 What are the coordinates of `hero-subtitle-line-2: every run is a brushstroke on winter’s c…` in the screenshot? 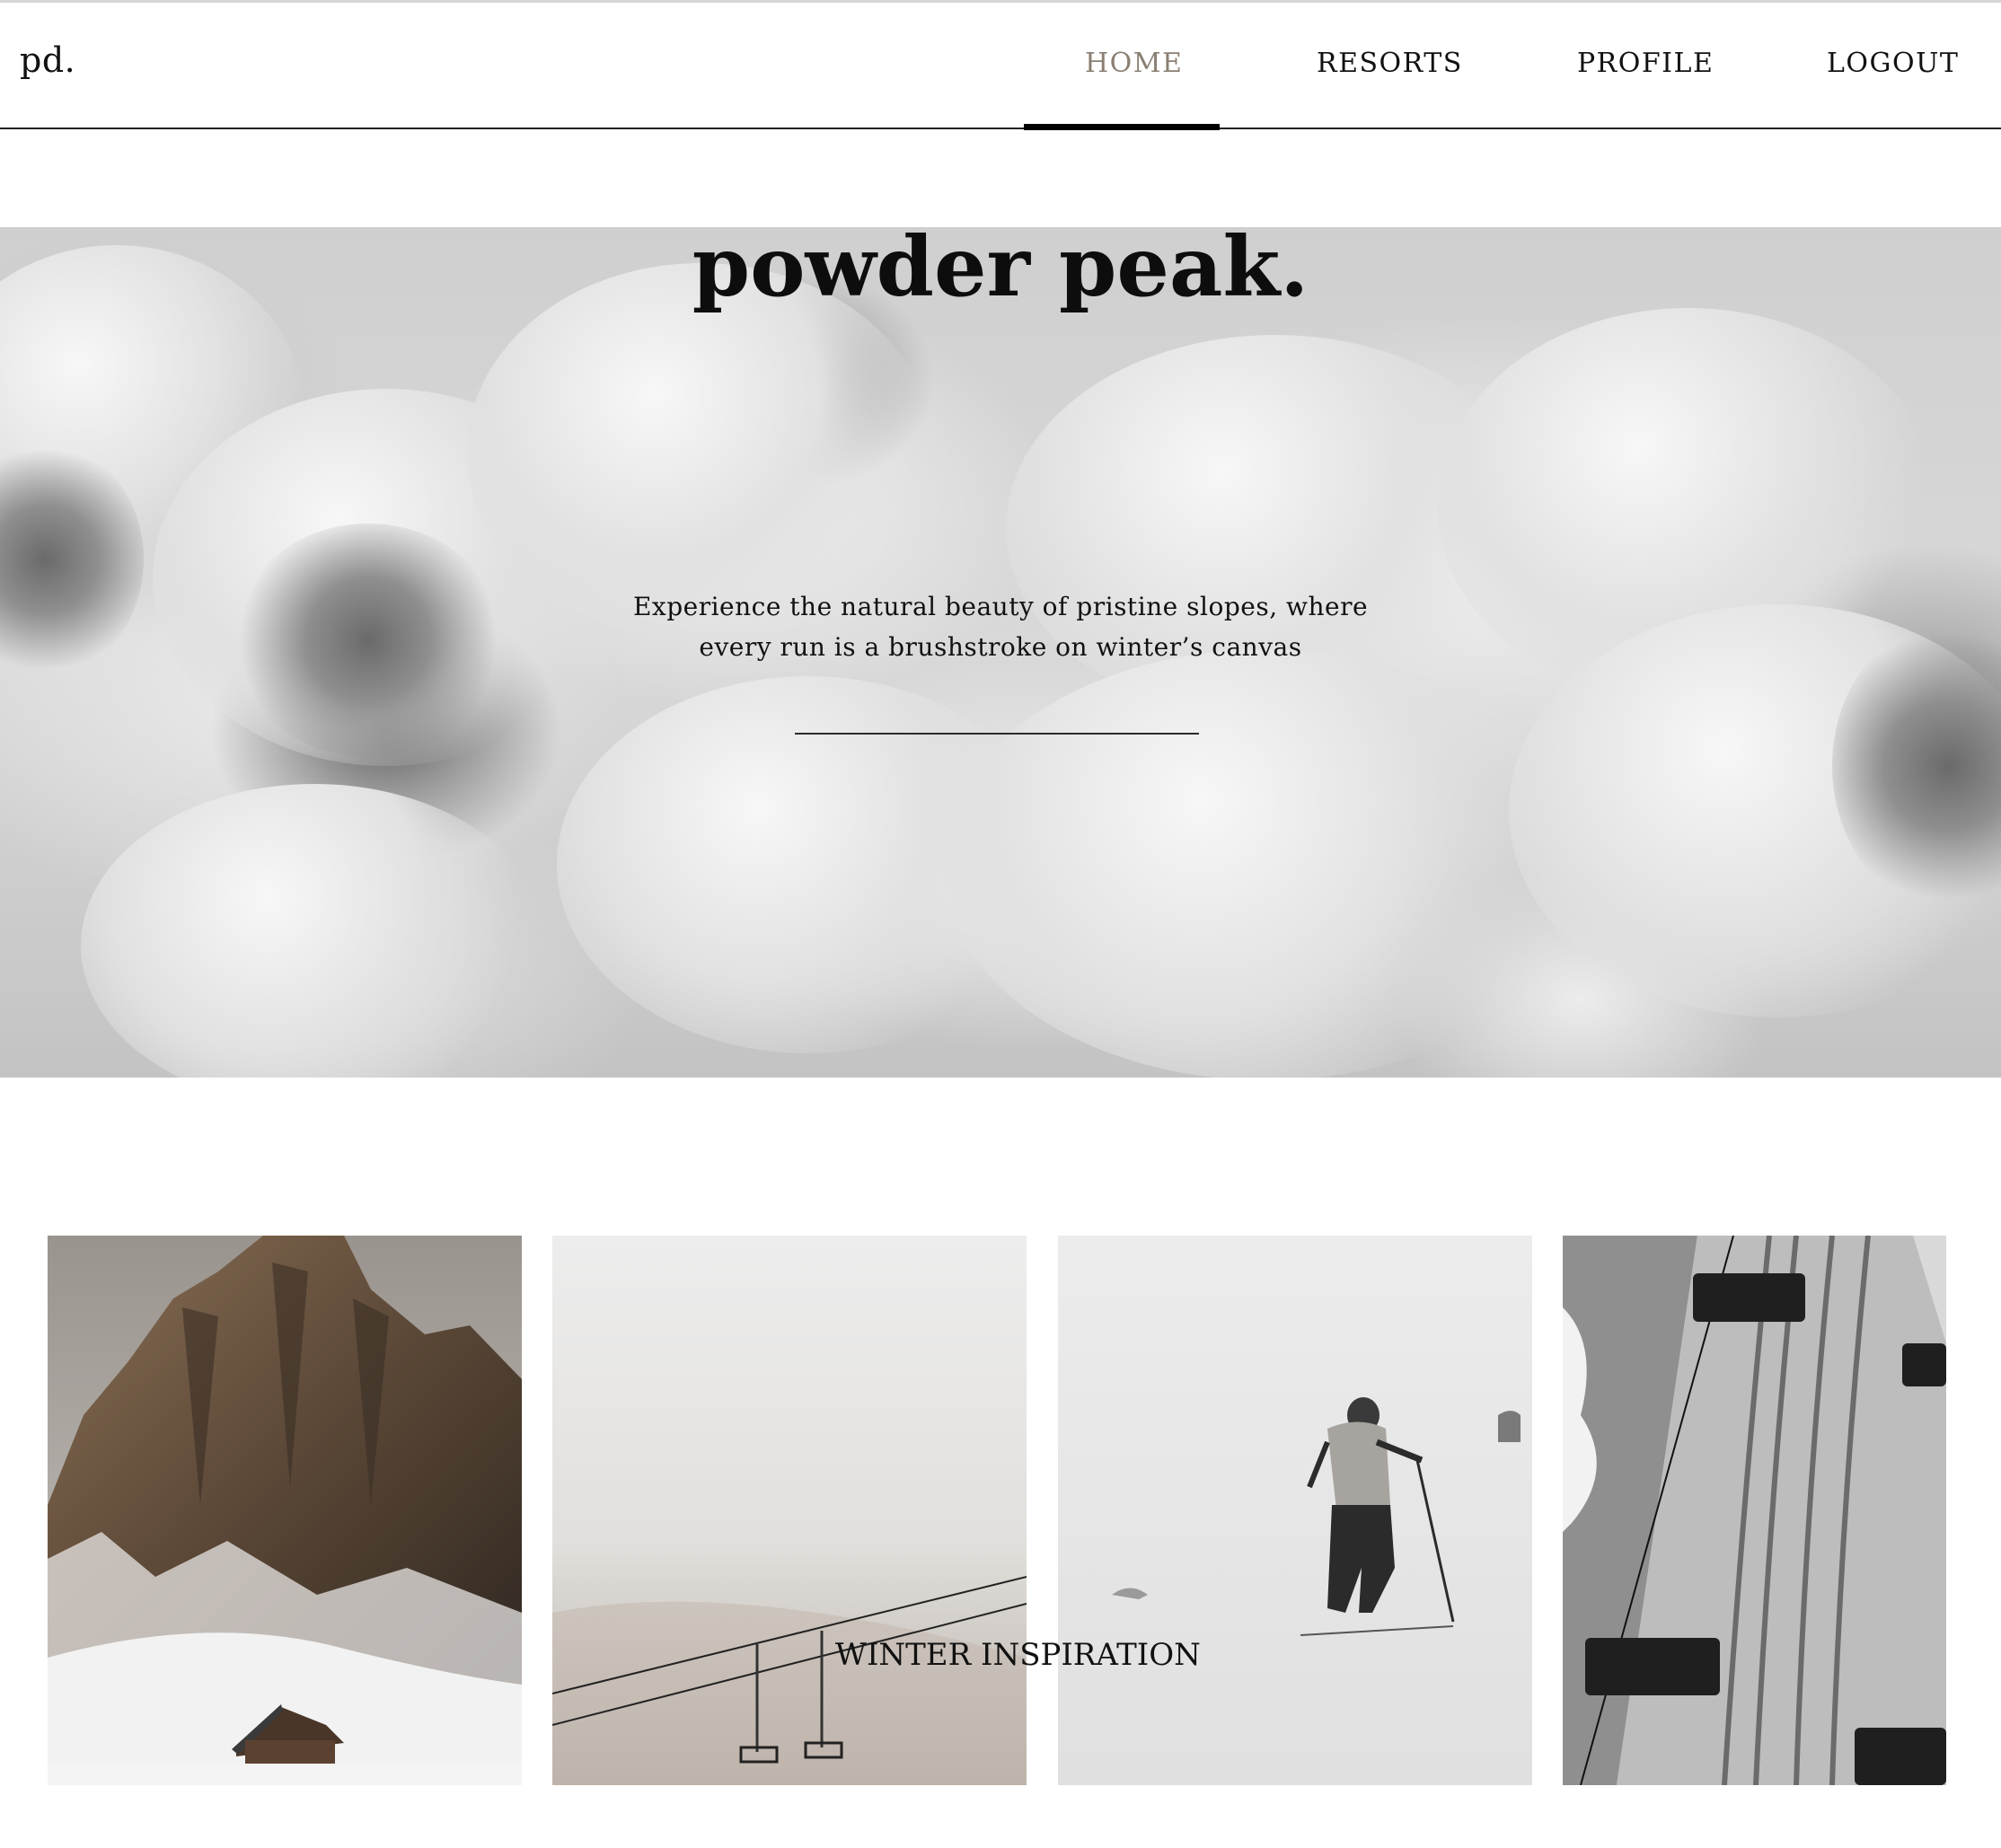 It's located at (1000, 647).